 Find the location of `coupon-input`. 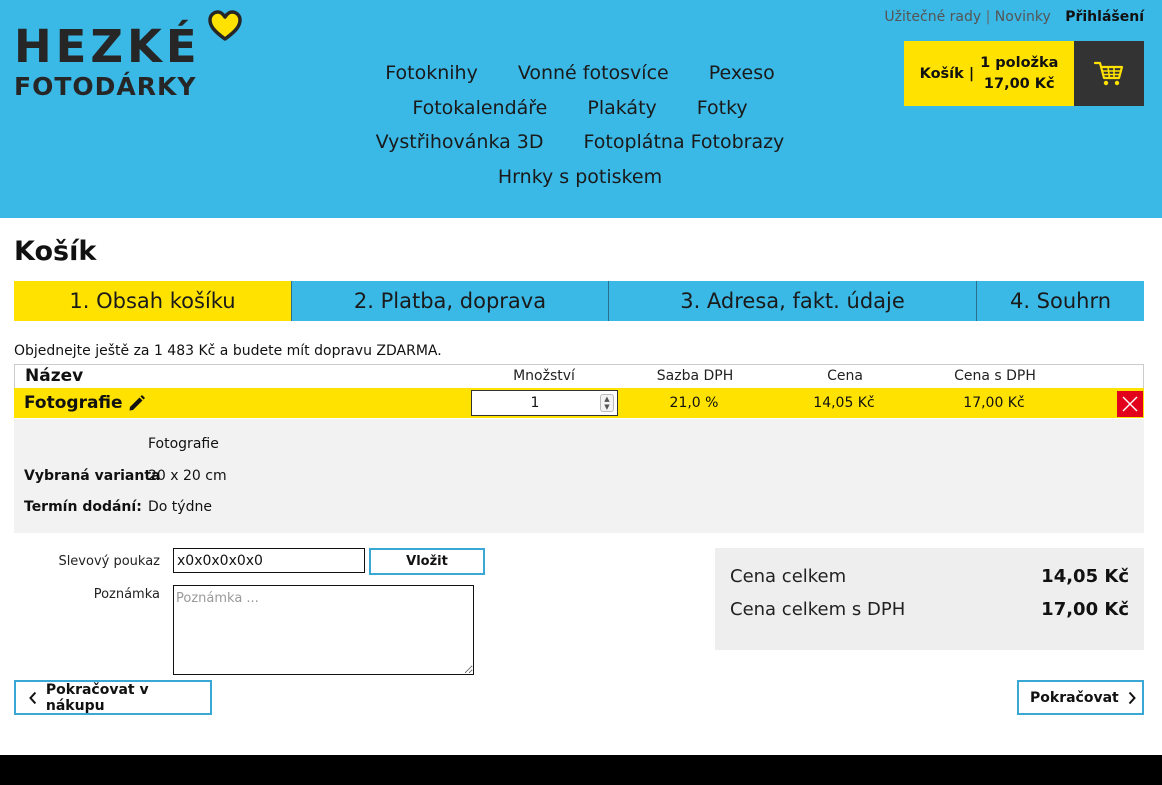

coupon-input is located at coordinates (269, 560).